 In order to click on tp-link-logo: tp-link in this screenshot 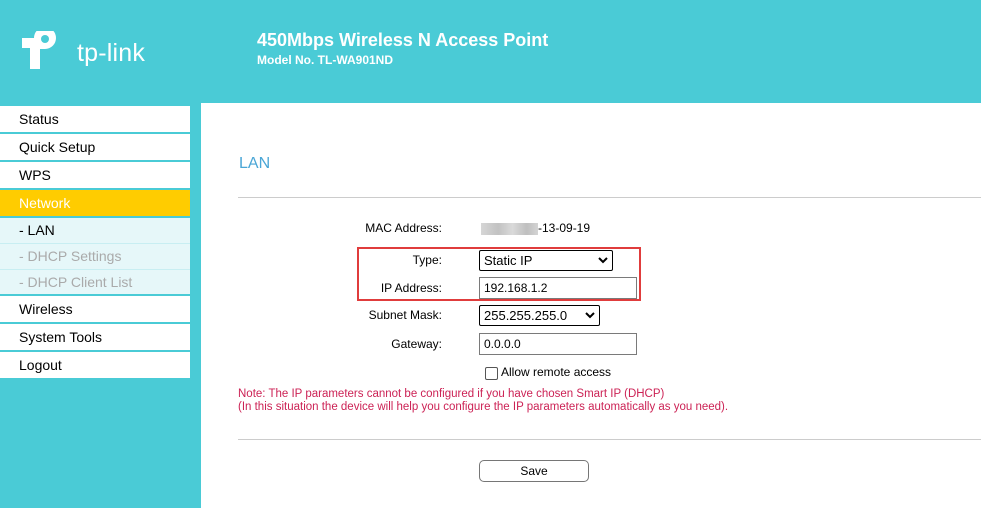, I will do `click(100, 51)`.